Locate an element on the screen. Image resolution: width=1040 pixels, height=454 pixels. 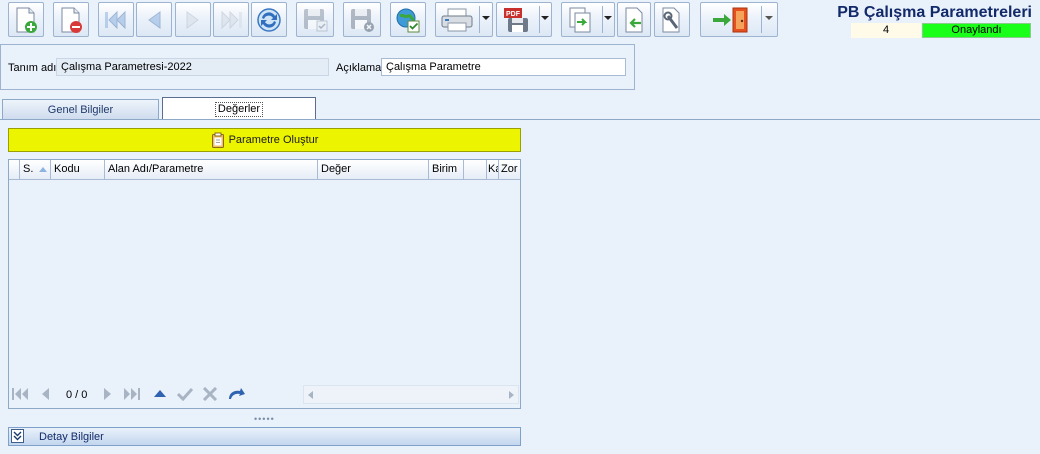
clipboard-icon is located at coordinates (217, 140).